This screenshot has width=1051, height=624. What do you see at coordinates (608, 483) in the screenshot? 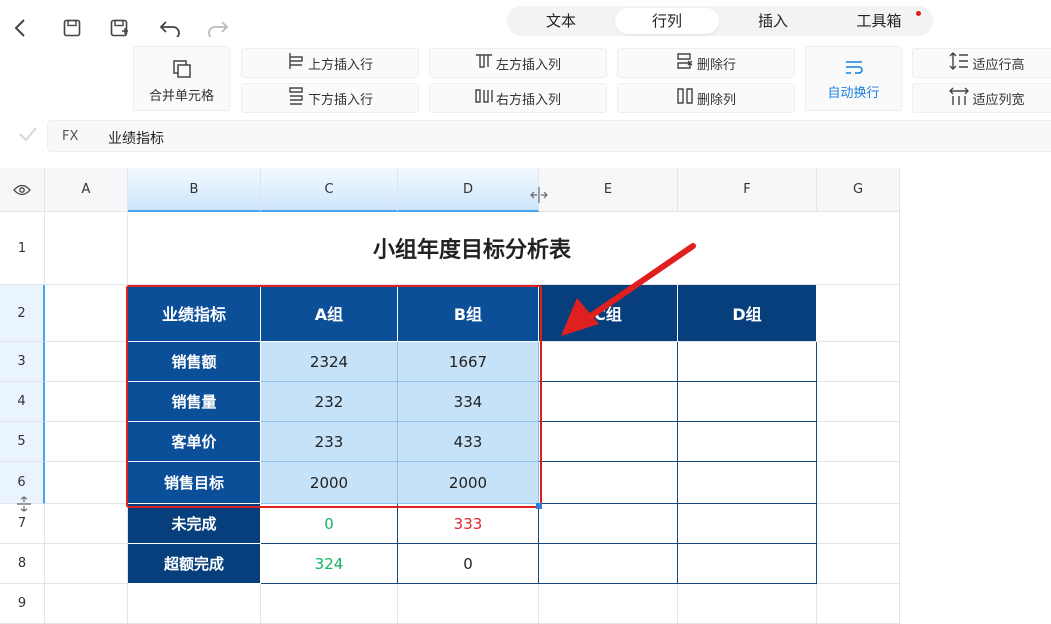
I see `cell-e6` at bounding box center [608, 483].